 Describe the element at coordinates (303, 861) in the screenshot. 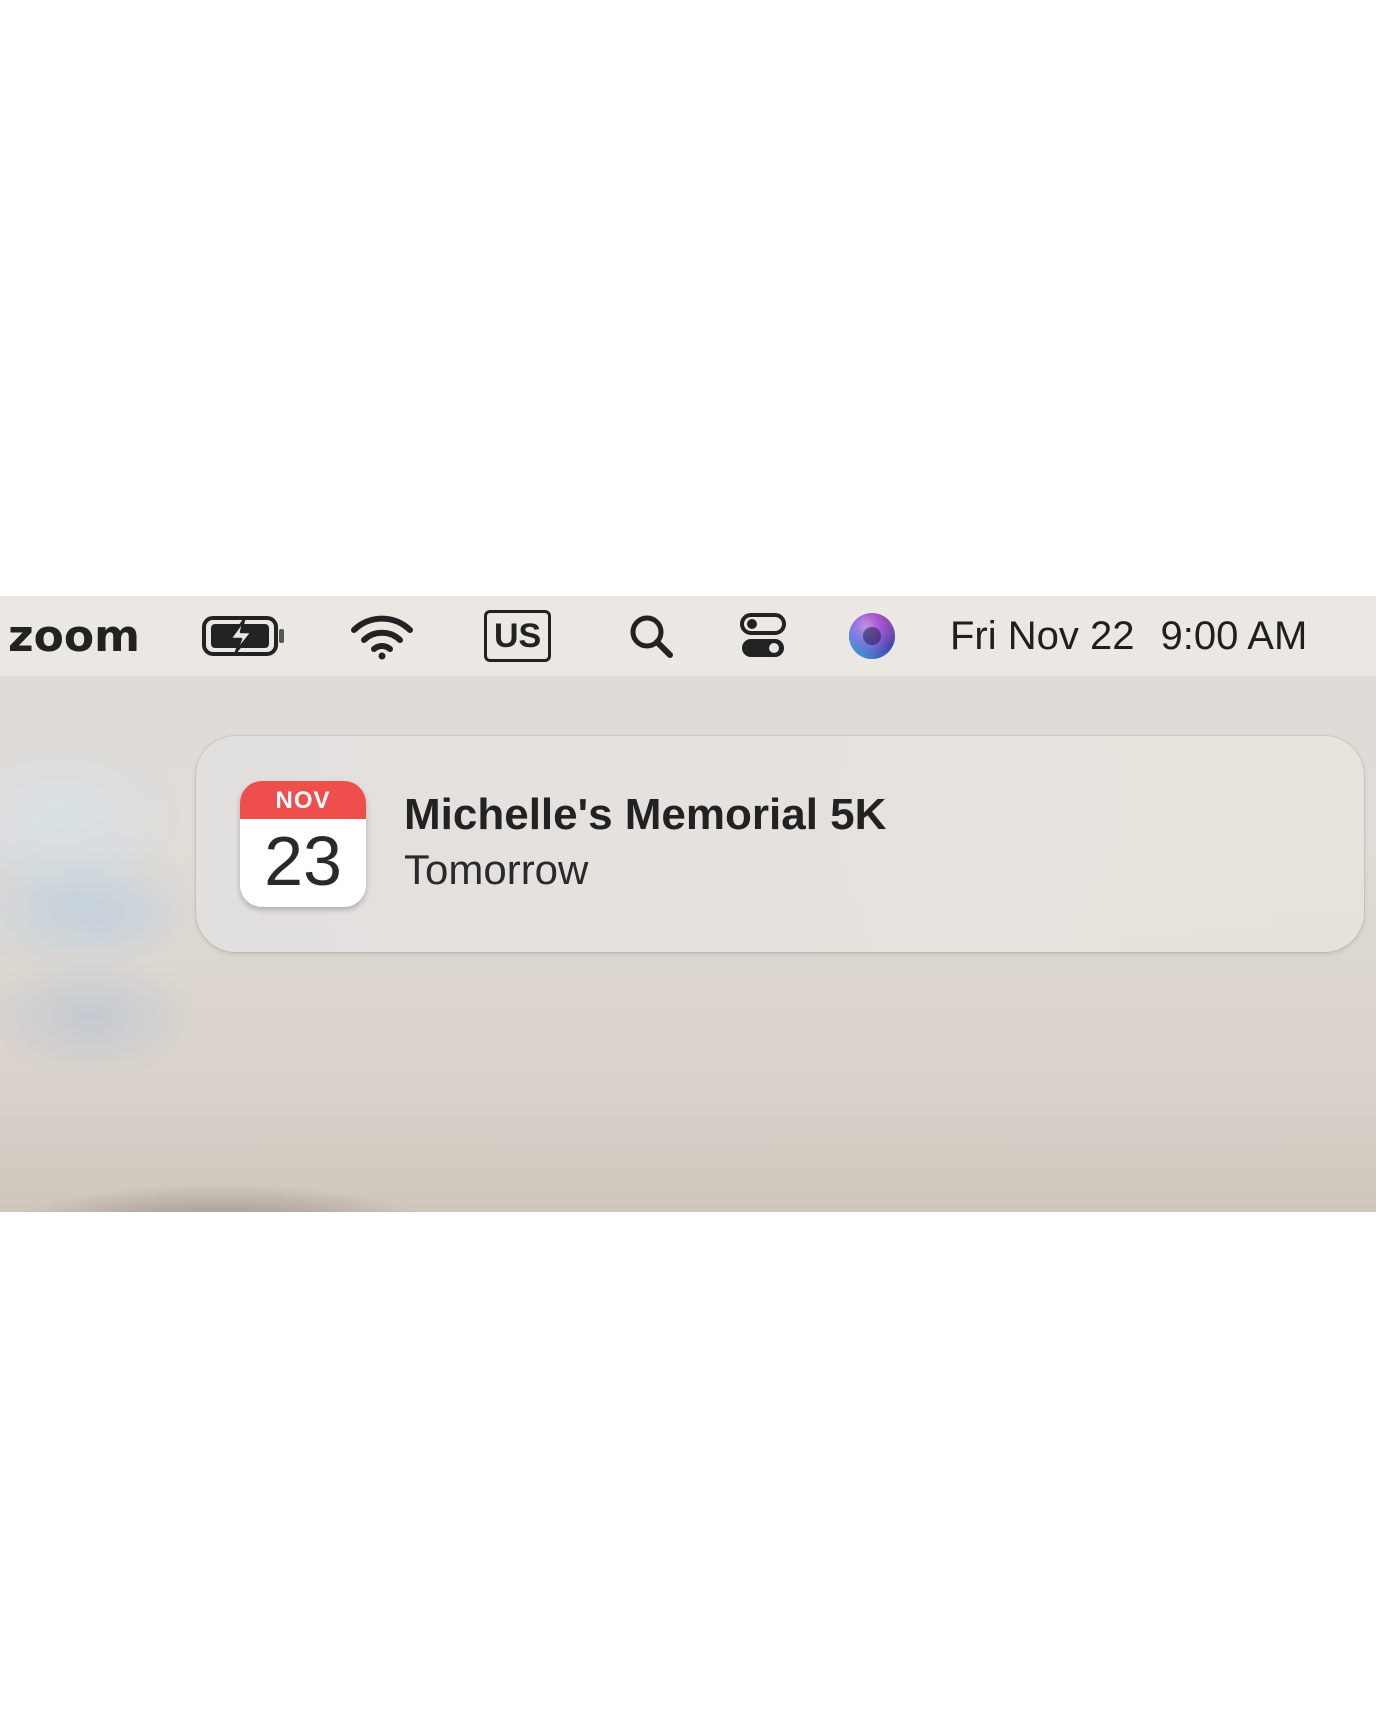

I see `calendar-icon-day: 23` at that location.